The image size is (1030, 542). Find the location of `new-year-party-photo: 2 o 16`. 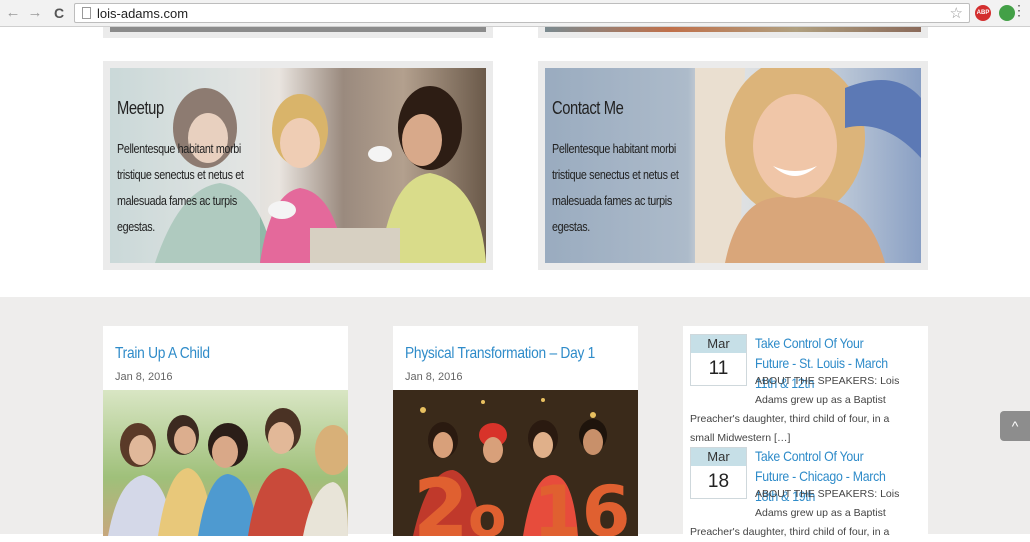

new-year-party-photo: 2 o 16 is located at coordinates (515, 463).